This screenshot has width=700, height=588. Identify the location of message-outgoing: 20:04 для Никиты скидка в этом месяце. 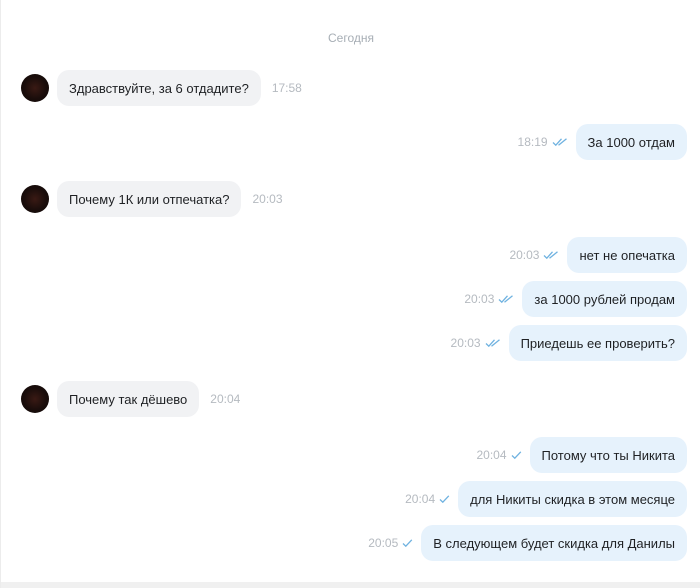
(546, 499).